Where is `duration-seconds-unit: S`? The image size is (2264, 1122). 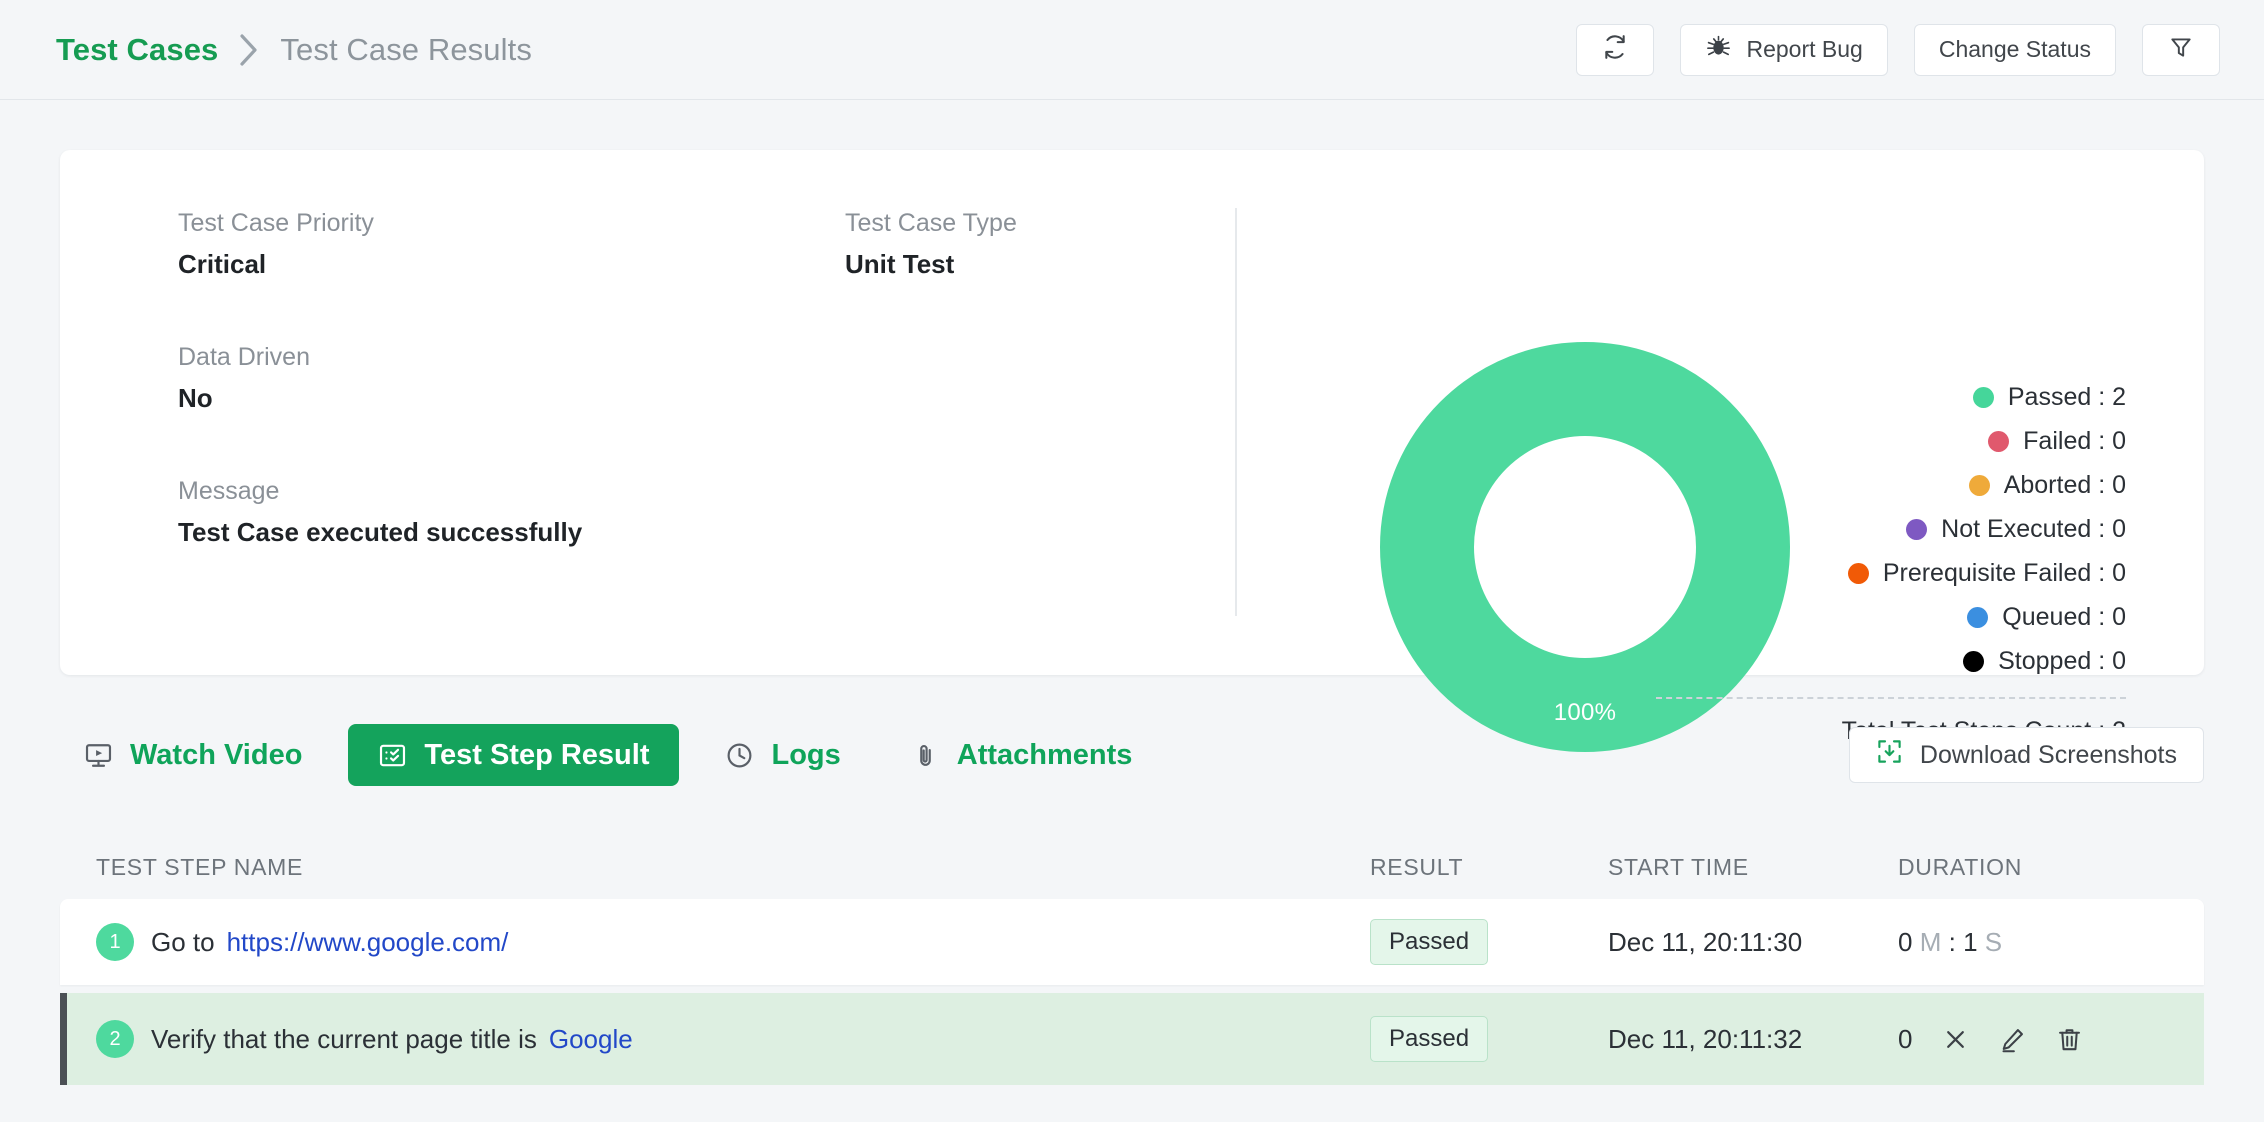 duration-seconds-unit: S is located at coordinates (1993, 941).